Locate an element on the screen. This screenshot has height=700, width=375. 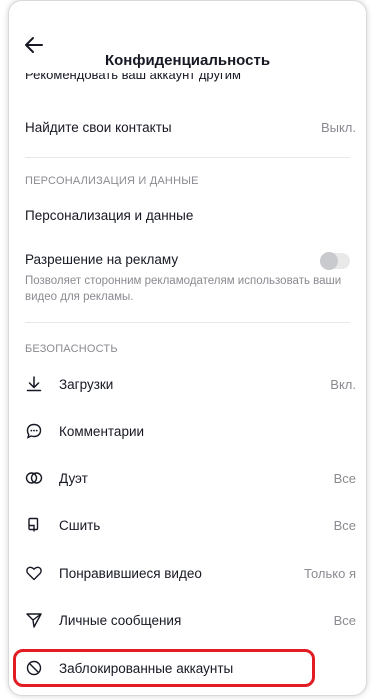
recommend-account-row: Рекомендовать ваш аккаунт другим is located at coordinates (187, 80).